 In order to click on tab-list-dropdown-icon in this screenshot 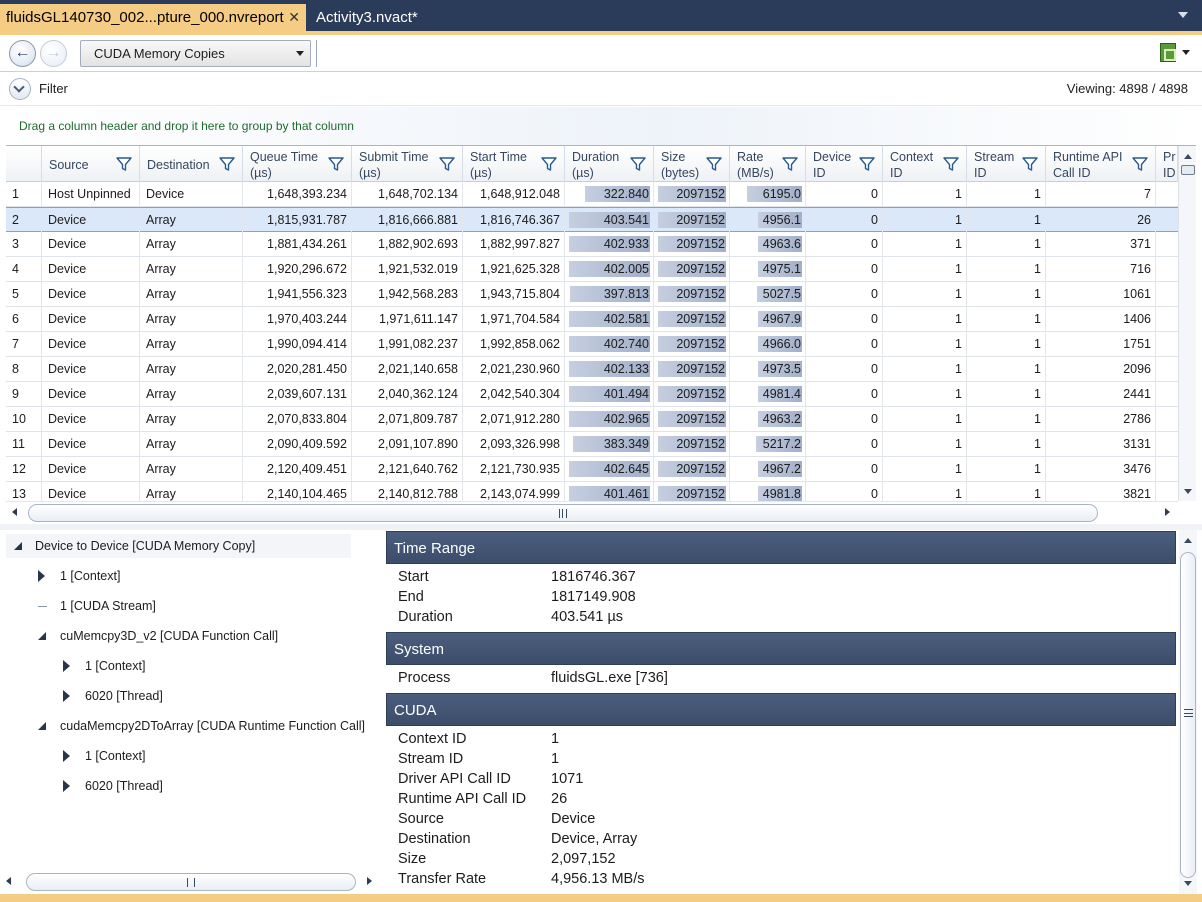, I will do `click(1183, 15)`.